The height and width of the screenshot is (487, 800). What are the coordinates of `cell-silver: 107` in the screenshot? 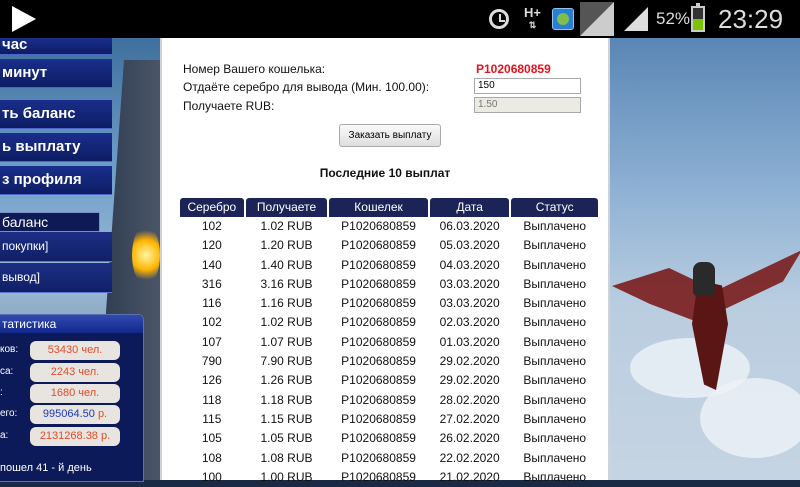 It's located at (211, 341).